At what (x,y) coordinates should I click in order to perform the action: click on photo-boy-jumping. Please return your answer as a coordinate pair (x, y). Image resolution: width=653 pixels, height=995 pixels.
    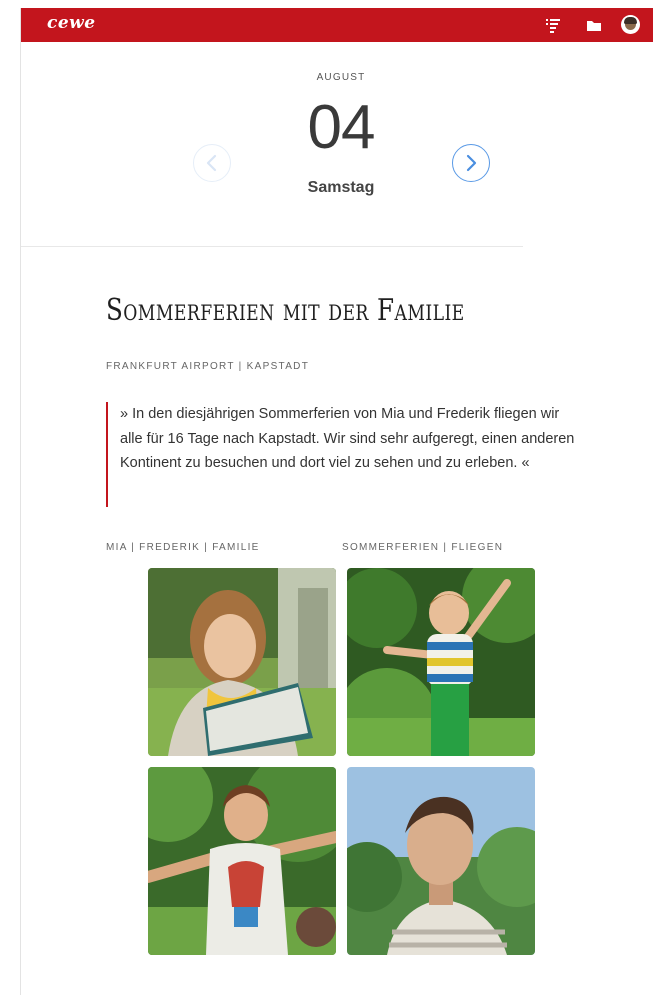
    Looking at the image, I should click on (441, 662).